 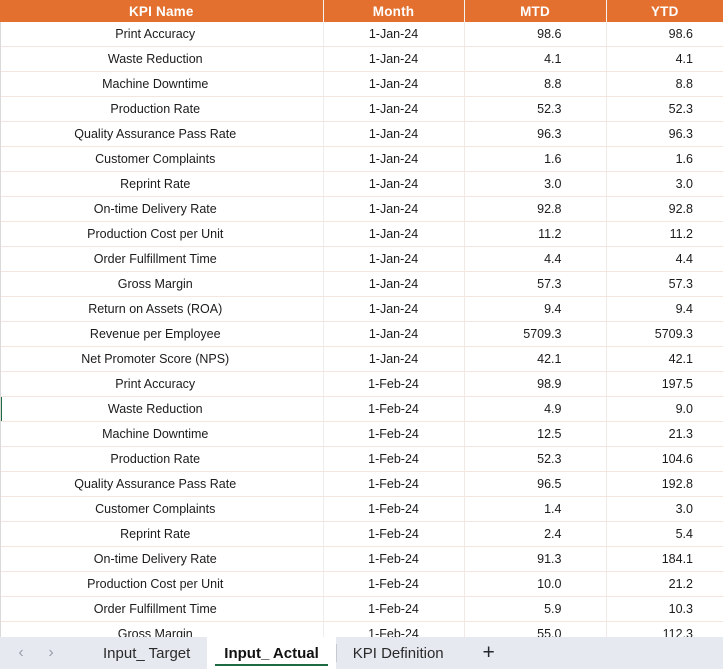 What do you see at coordinates (162, 559) in the screenshot?
I see `kpi-name-cell: On-time Delivery Rate` at bounding box center [162, 559].